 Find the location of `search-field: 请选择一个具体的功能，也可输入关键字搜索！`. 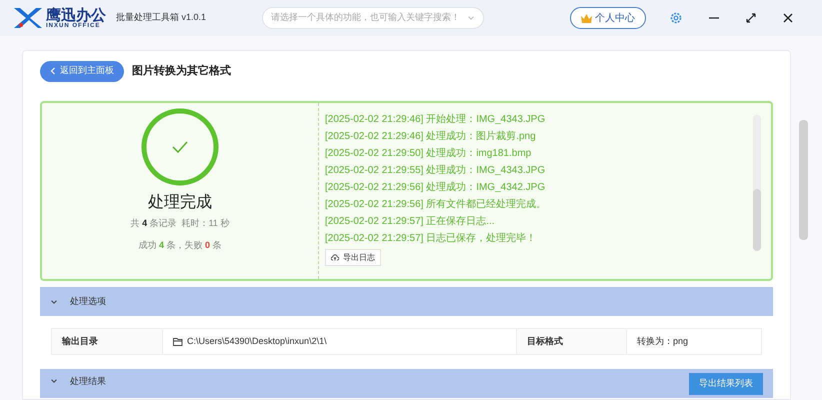

search-field: 请选择一个具体的功能，也可输入关键字搜索！ is located at coordinates (373, 18).